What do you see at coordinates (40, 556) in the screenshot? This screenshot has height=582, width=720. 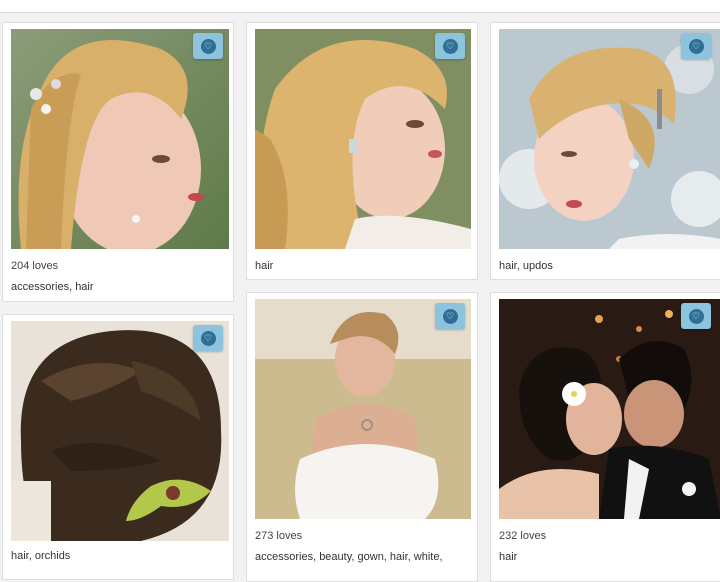 I see `tags-link: hair, orchids` at bounding box center [40, 556].